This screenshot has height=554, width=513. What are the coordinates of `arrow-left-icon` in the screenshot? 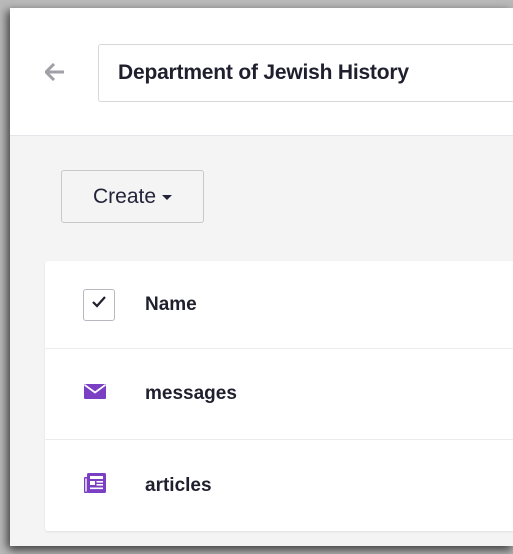 It's located at (54, 74).